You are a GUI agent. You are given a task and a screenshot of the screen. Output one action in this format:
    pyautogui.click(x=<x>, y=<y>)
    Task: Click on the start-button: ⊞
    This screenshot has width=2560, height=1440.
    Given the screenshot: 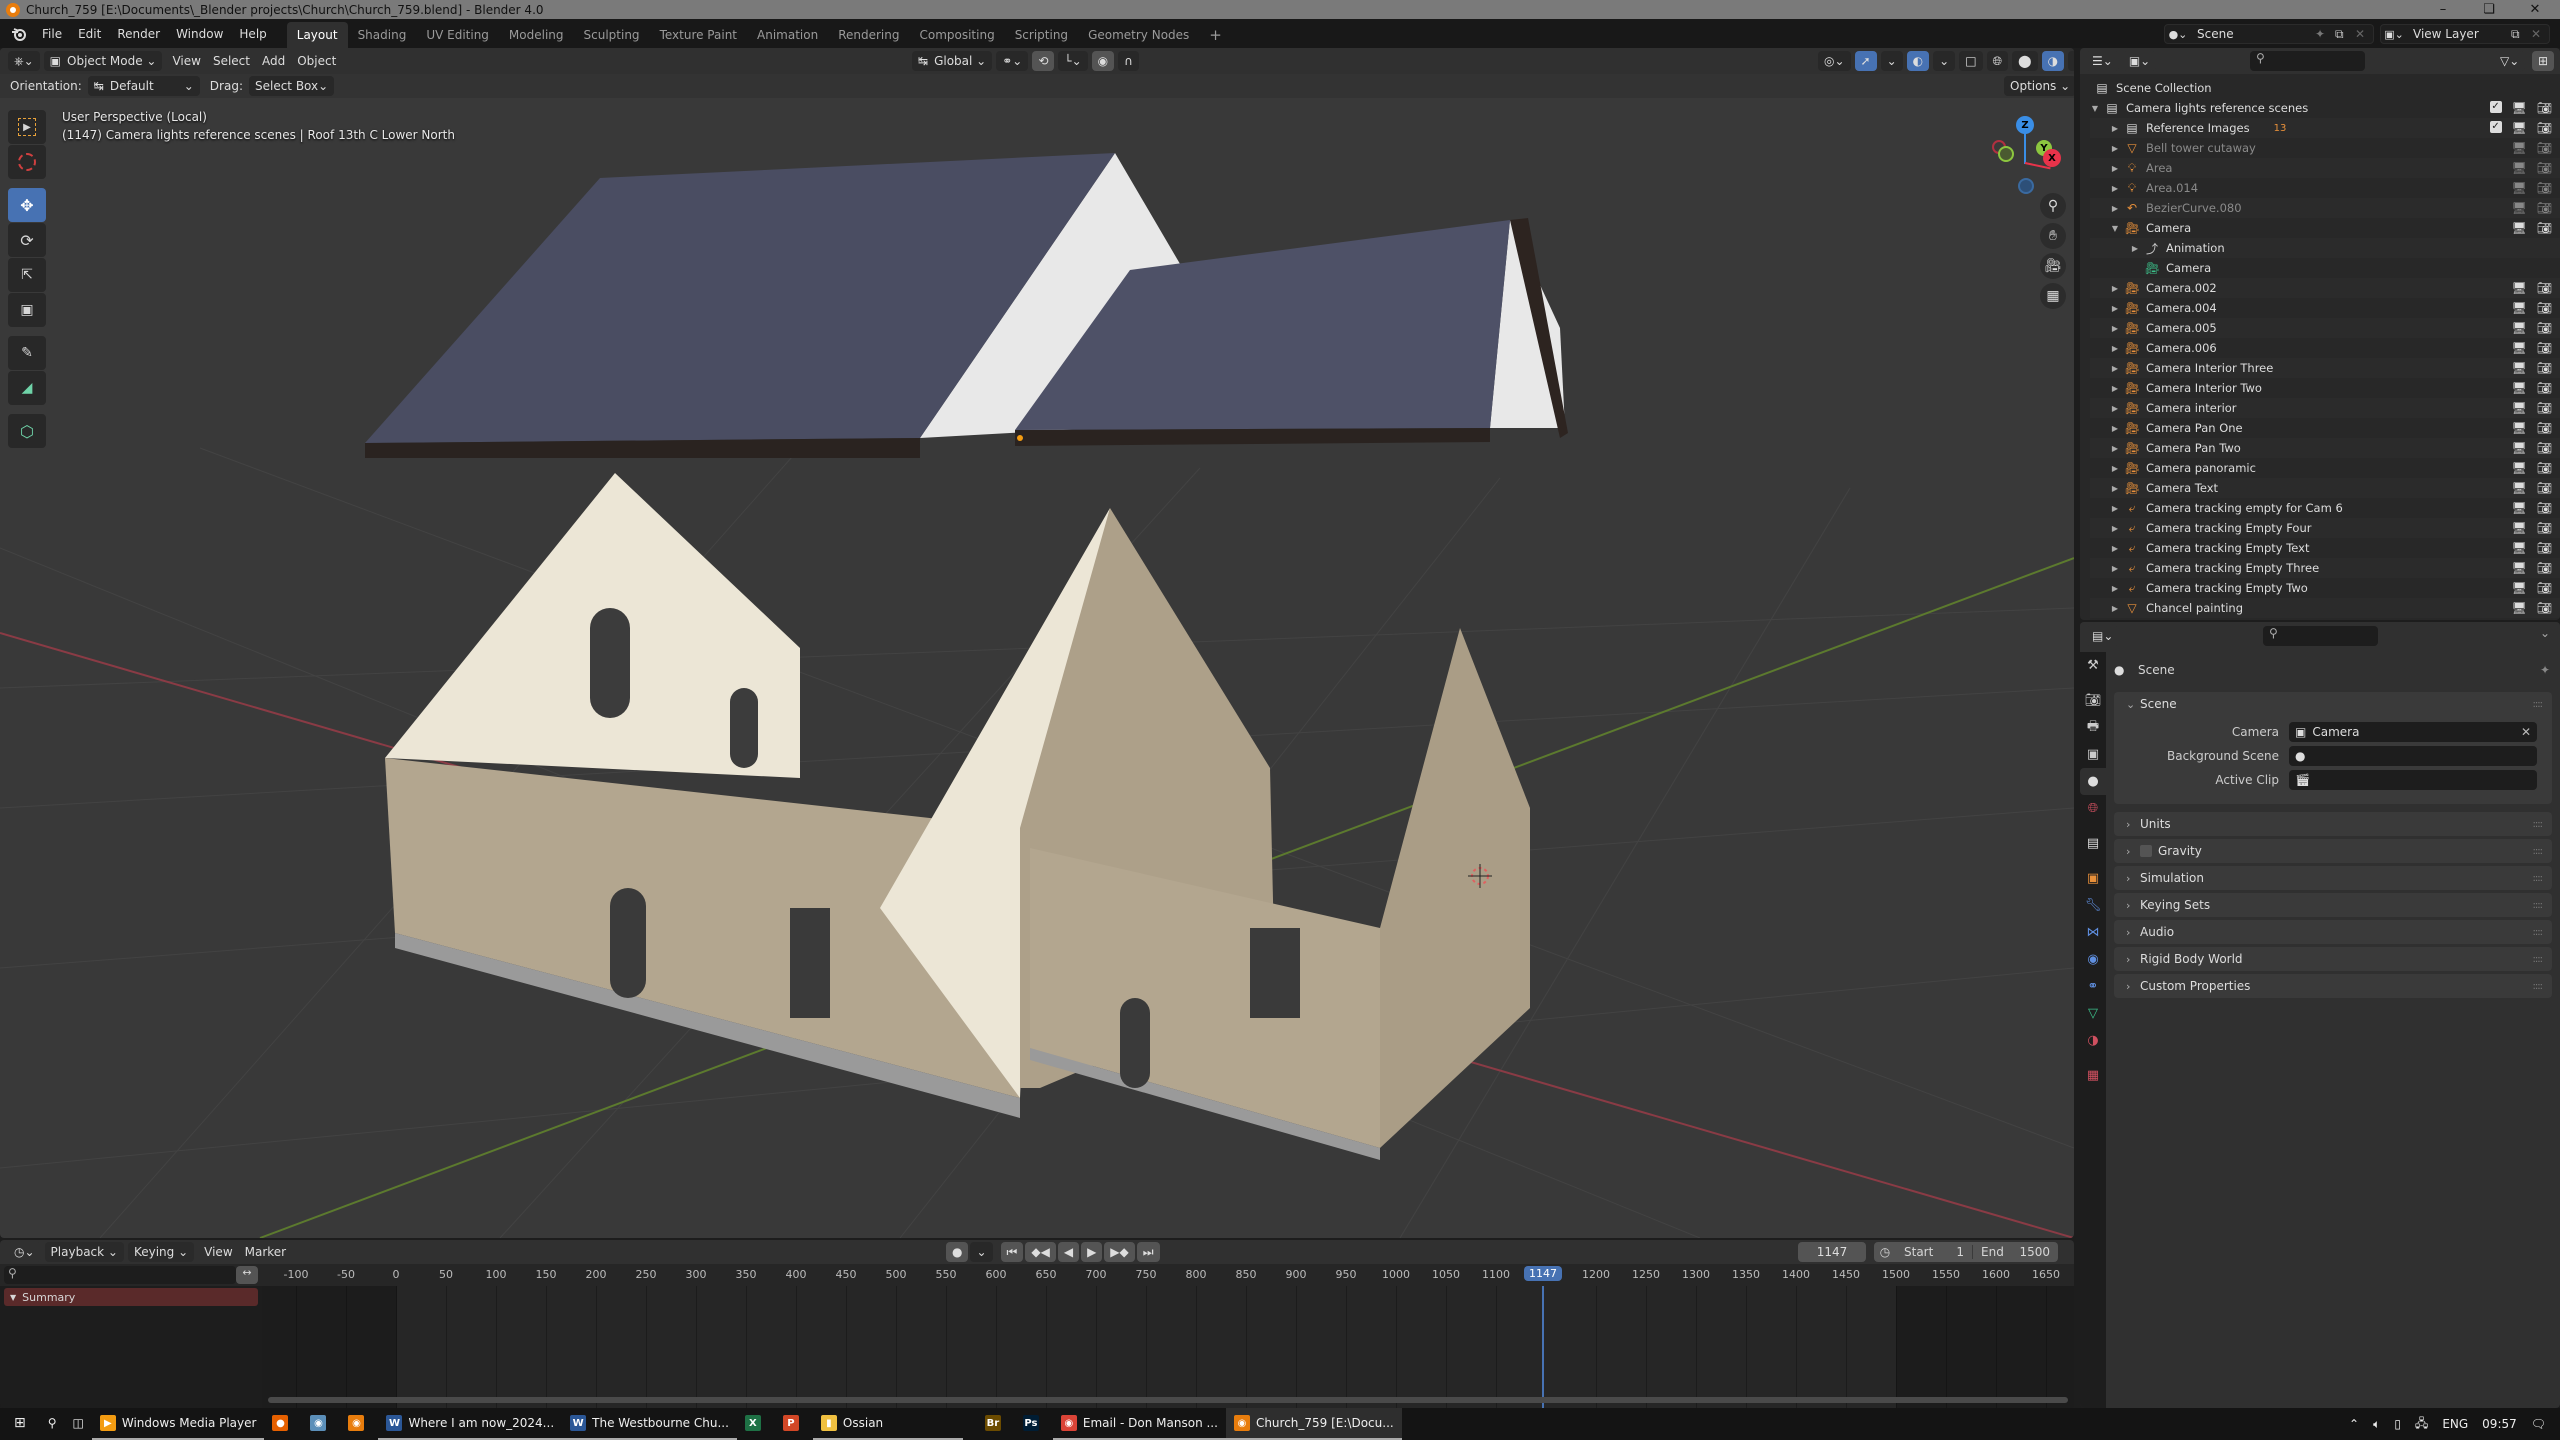 What is the action you would take?
    pyautogui.click(x=20, y=1424)
    